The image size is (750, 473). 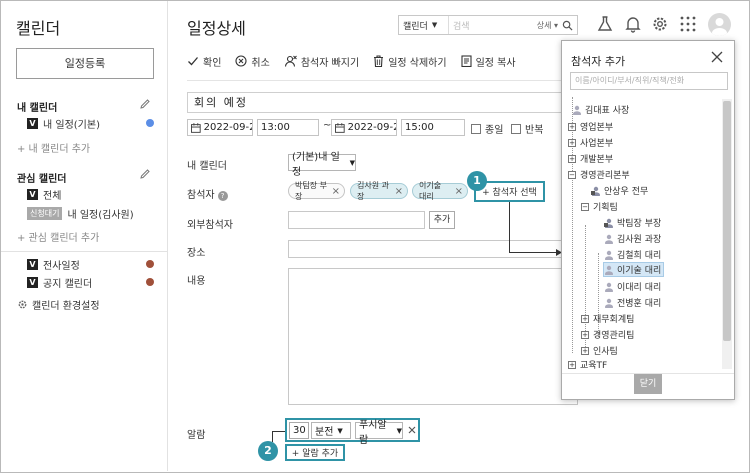 I want to click on tree-node-dept: + 개발본부, so click(x=590, y=158).